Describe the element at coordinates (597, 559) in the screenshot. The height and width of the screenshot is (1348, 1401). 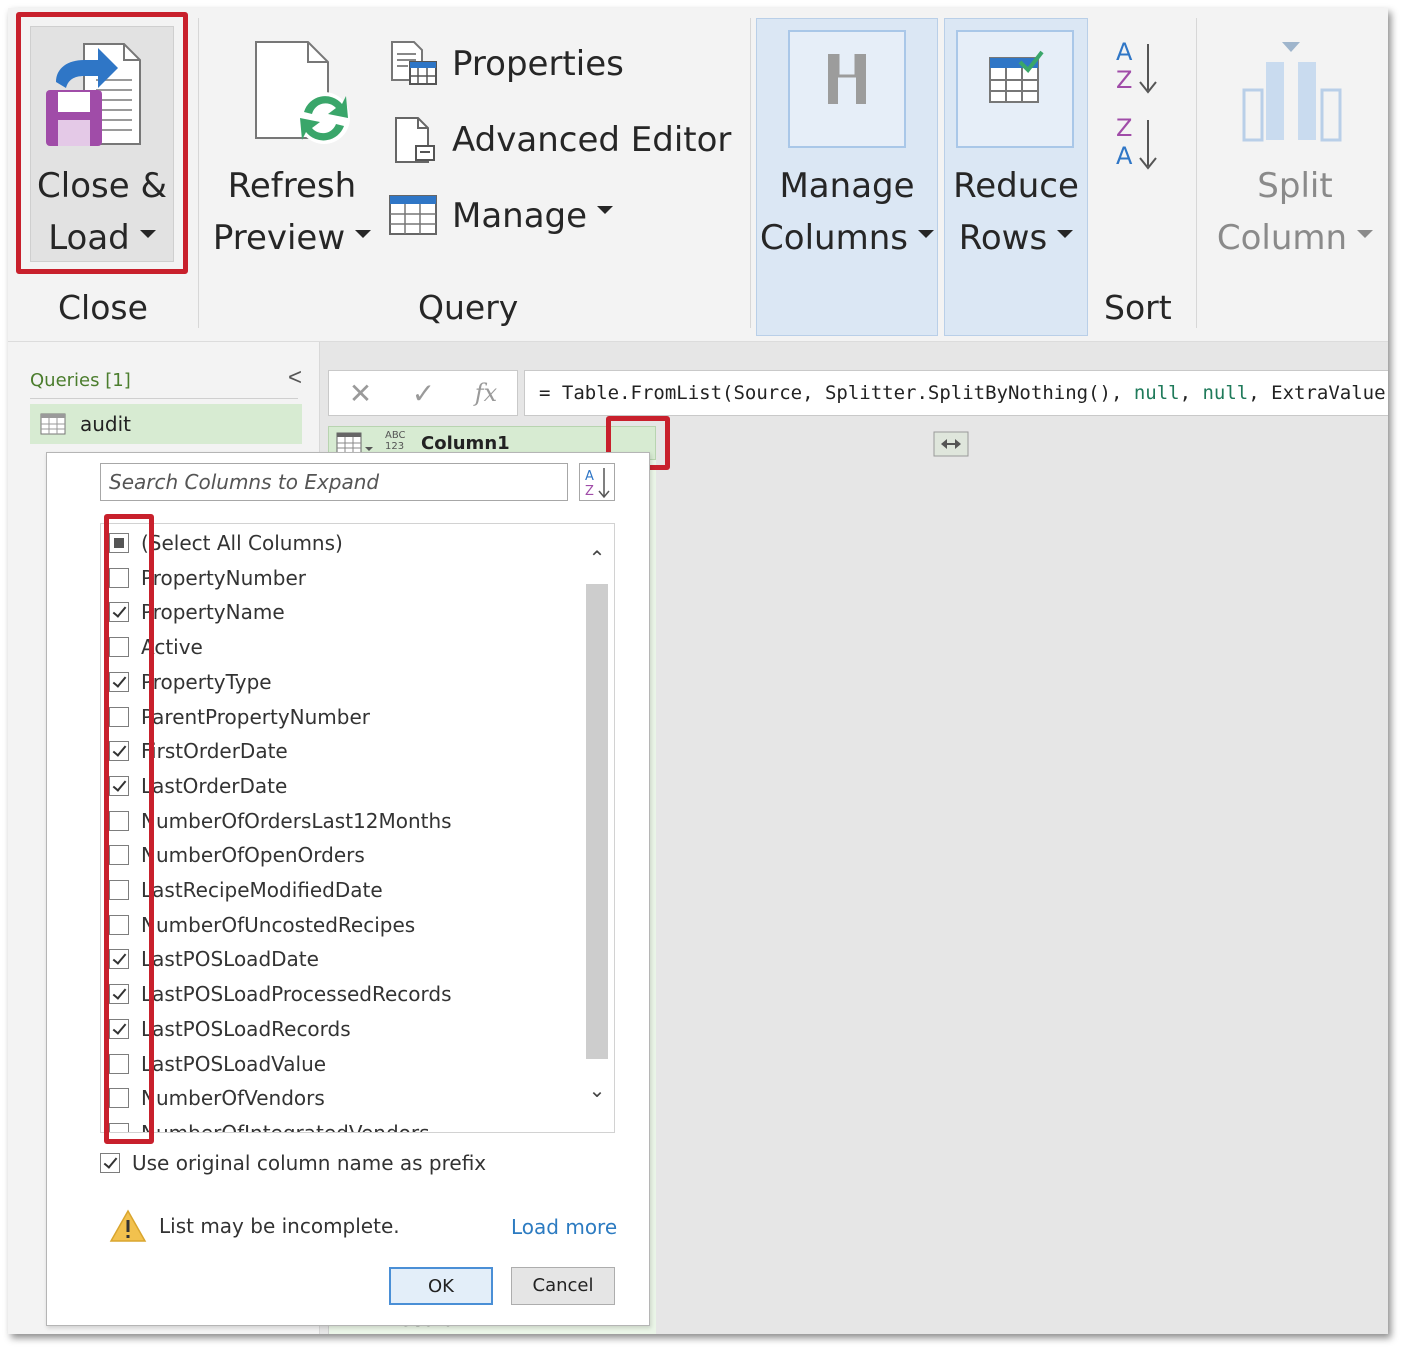
I see `scroll-up-icon: ⌃` at that location.